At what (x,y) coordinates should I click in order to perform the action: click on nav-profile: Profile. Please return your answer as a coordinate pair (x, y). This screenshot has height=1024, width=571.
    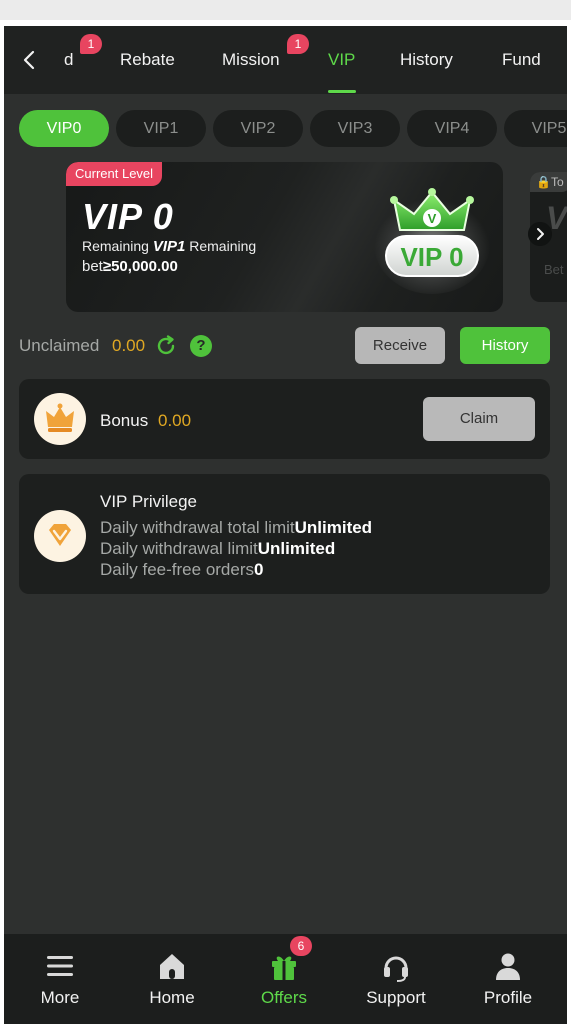
    Looking at the image, I should click on (508, 979).